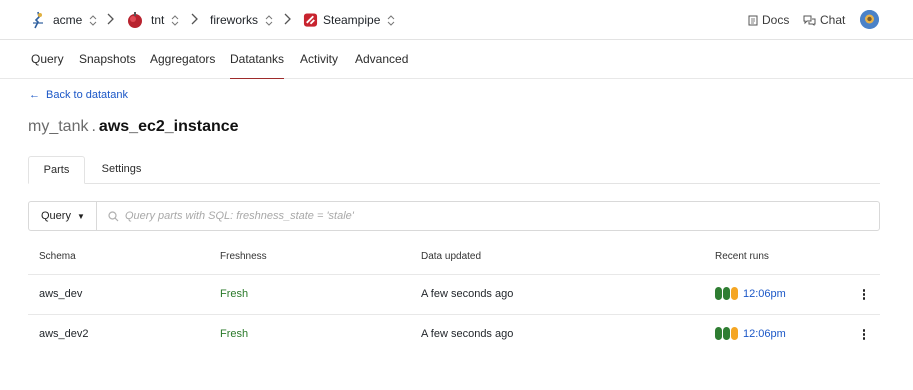 The width and height of the screenshot is (913, 390). Describe the element at coordinates (34, 95) in the screenshot. I see `arrow-left-icon: ←` at that location.